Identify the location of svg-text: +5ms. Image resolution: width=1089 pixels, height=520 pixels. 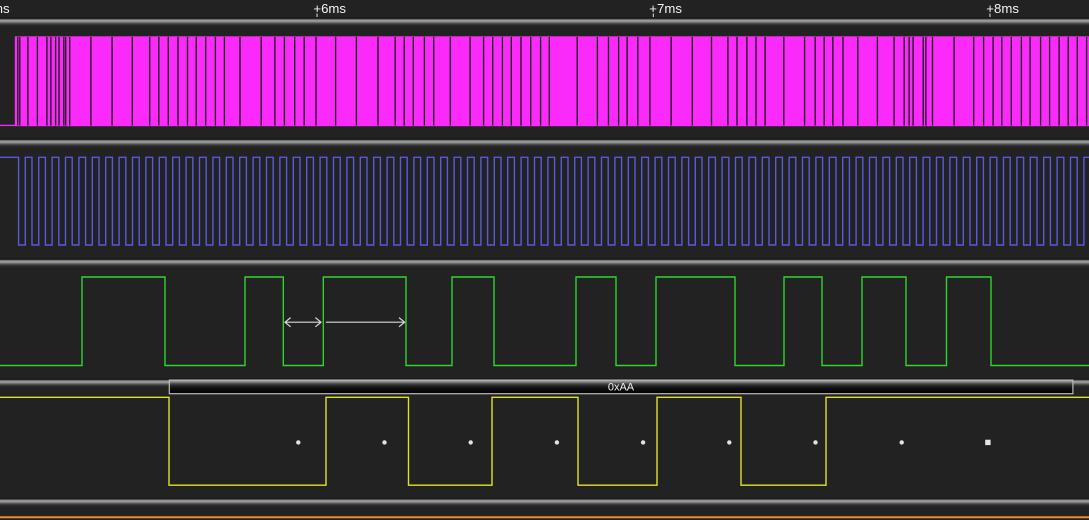
(5, 8).